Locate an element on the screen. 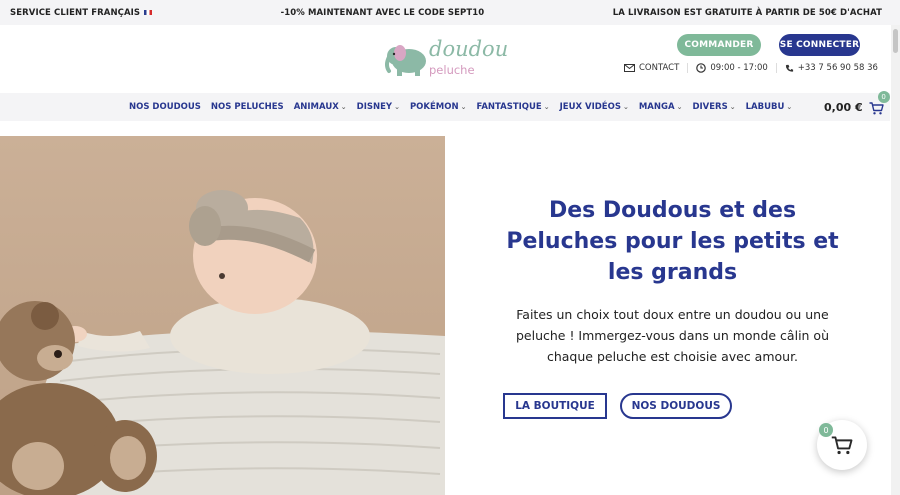  floating-cart-button: 0 is located at coordinates (842, 445).